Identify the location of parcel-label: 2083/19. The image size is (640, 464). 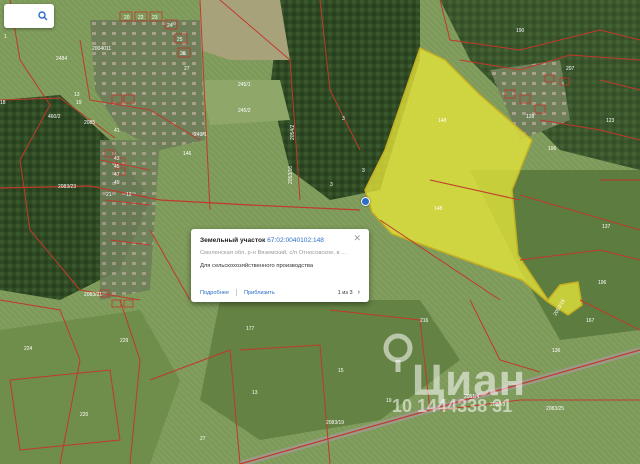
(335, 423).